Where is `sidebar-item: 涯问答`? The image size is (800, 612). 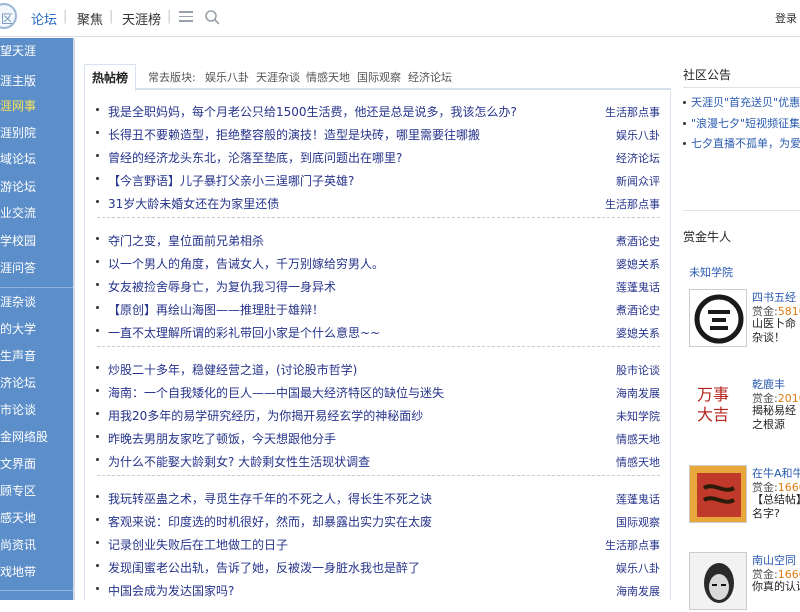
sidebar-item: 涯问答 is located at coordinates (36, 270).